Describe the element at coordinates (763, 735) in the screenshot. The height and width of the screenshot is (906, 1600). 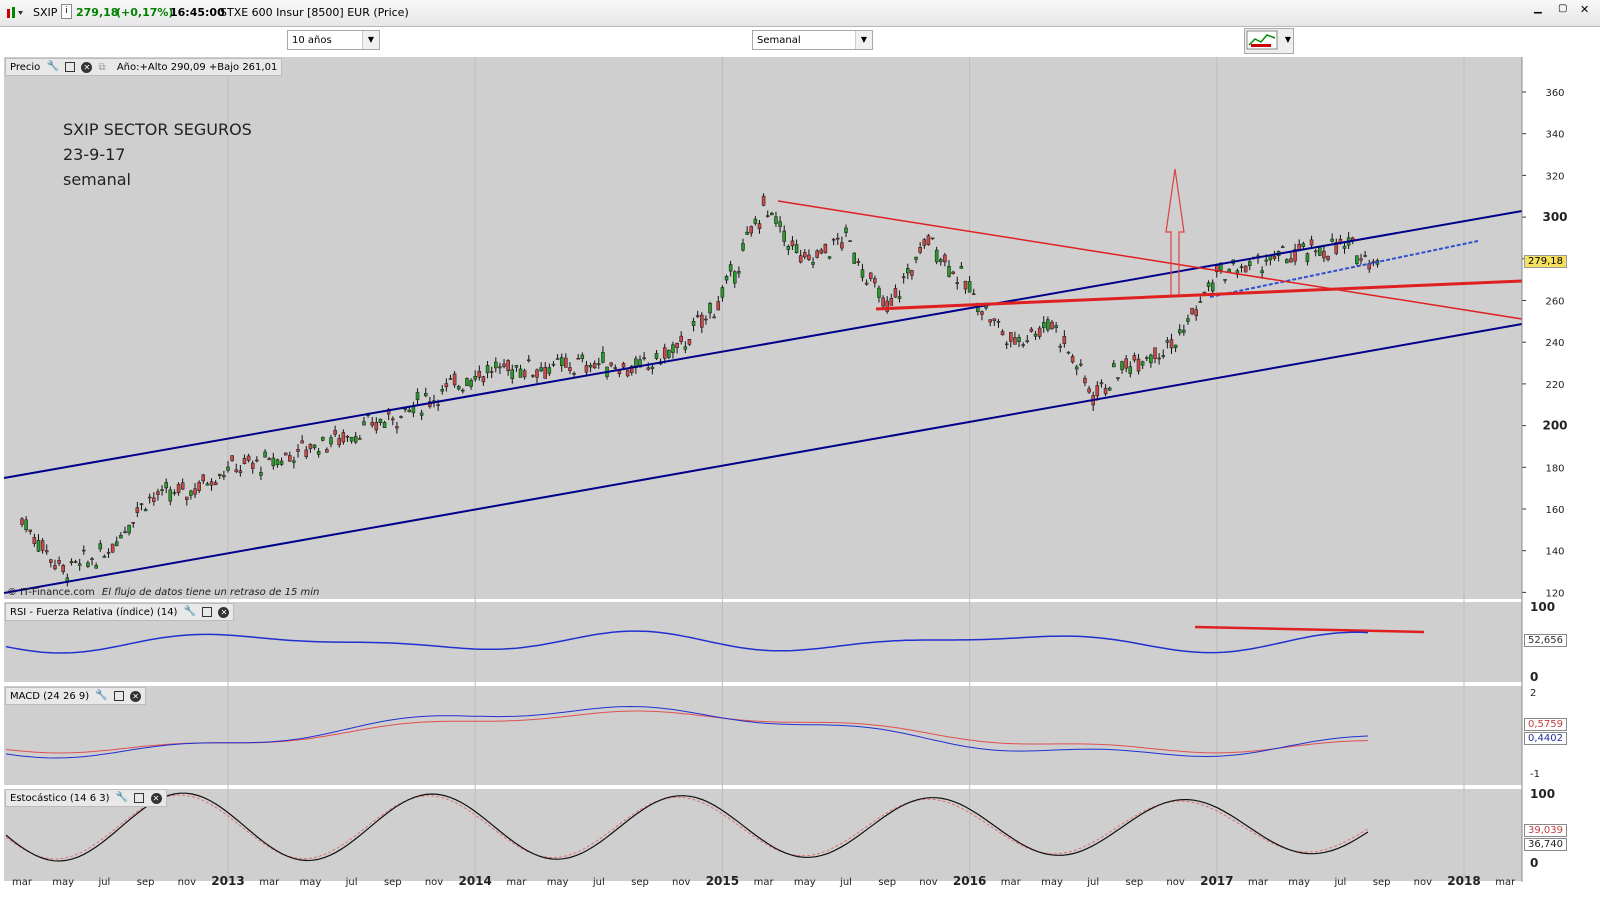
I see `macd-pane-bg` at that location.